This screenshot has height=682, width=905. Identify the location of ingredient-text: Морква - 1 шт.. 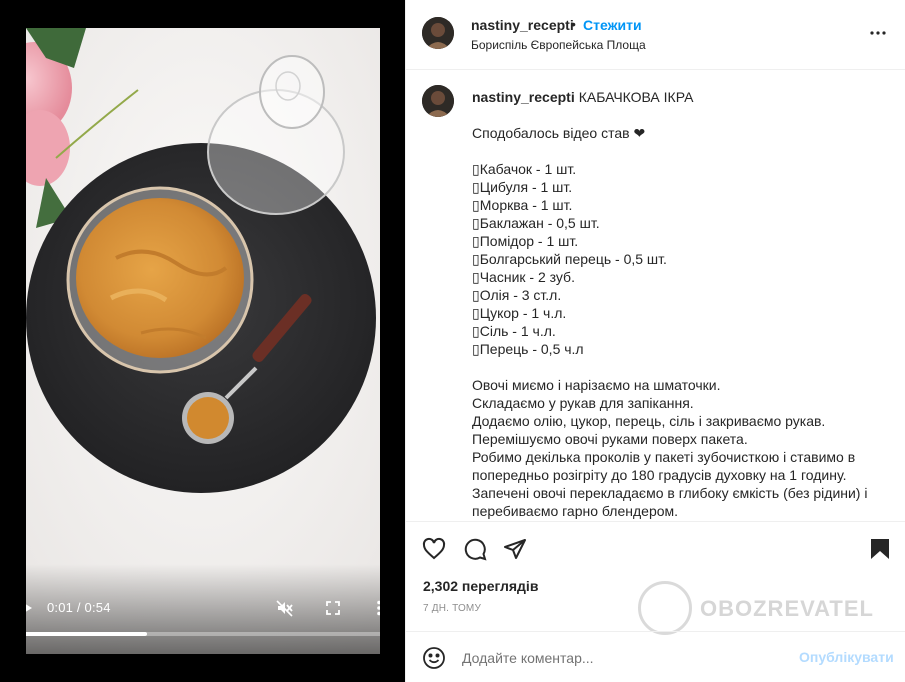
(526, 205).